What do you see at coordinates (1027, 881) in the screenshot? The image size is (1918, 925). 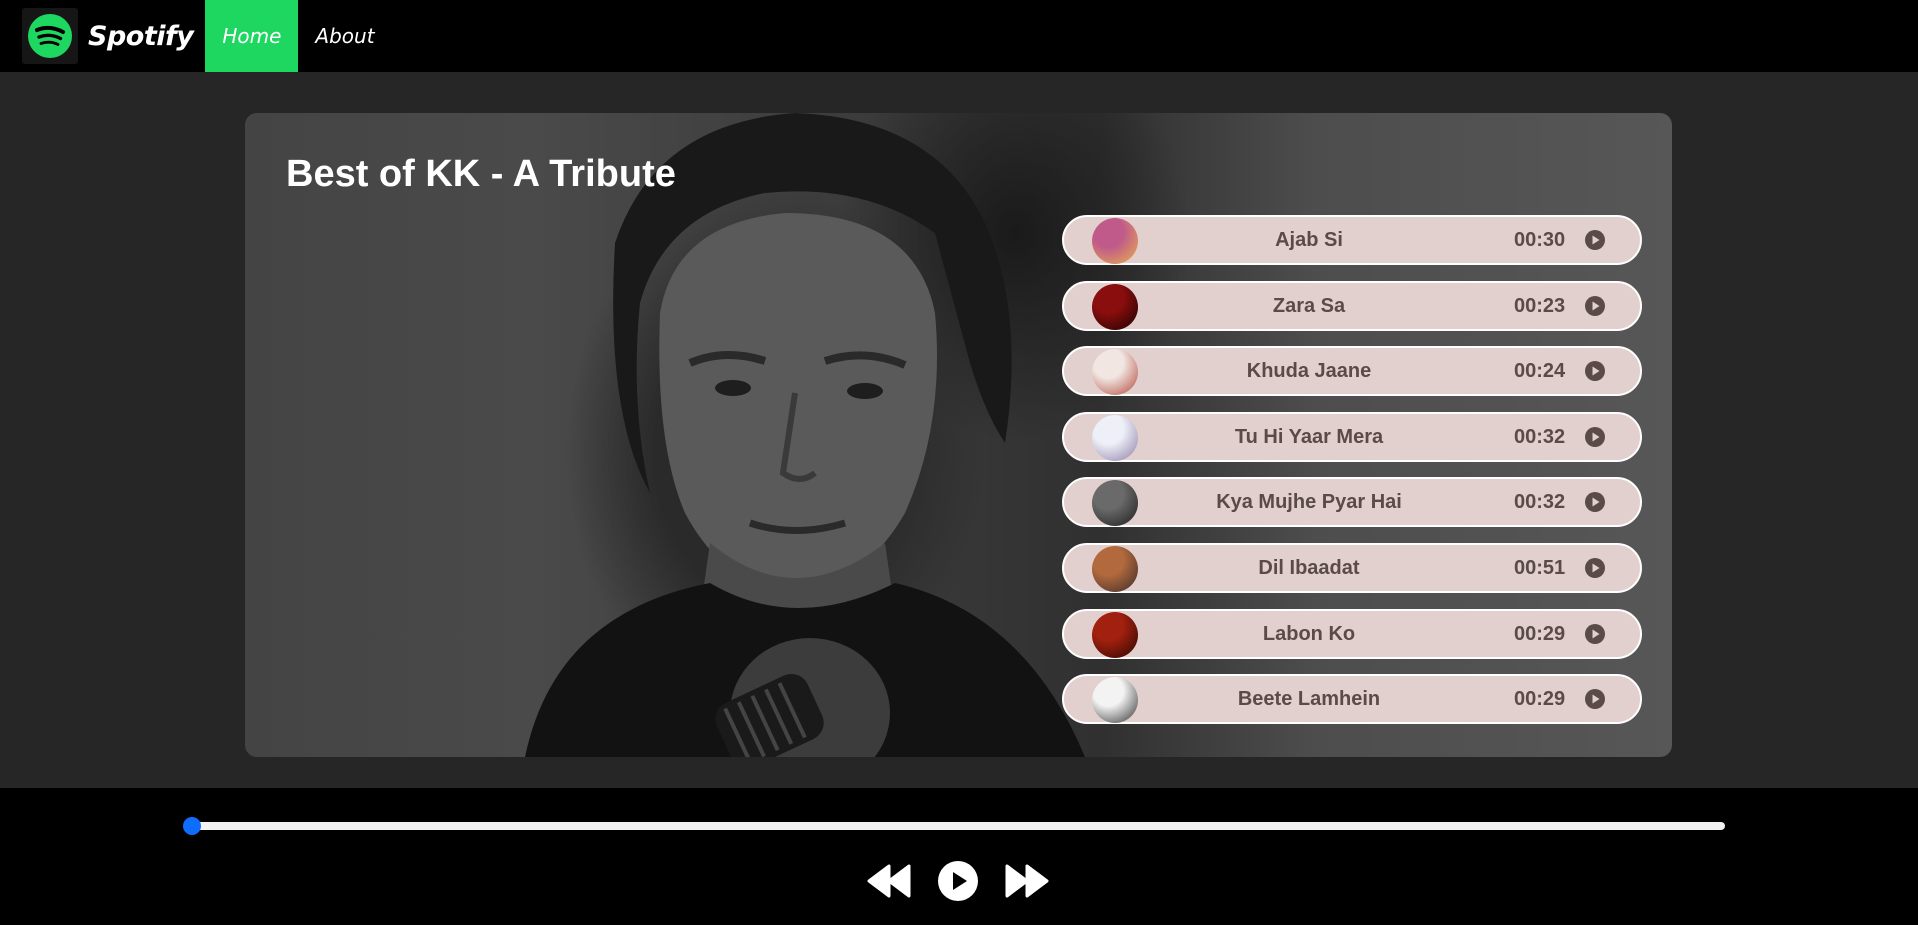 I see `forward-icon` at bounding box center [1027, 881].